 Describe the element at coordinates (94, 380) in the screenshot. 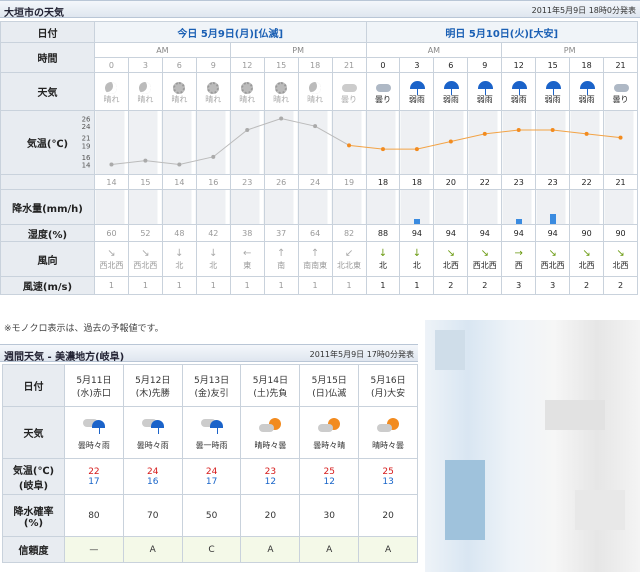

I see `week-date: 5月11日` at that location.